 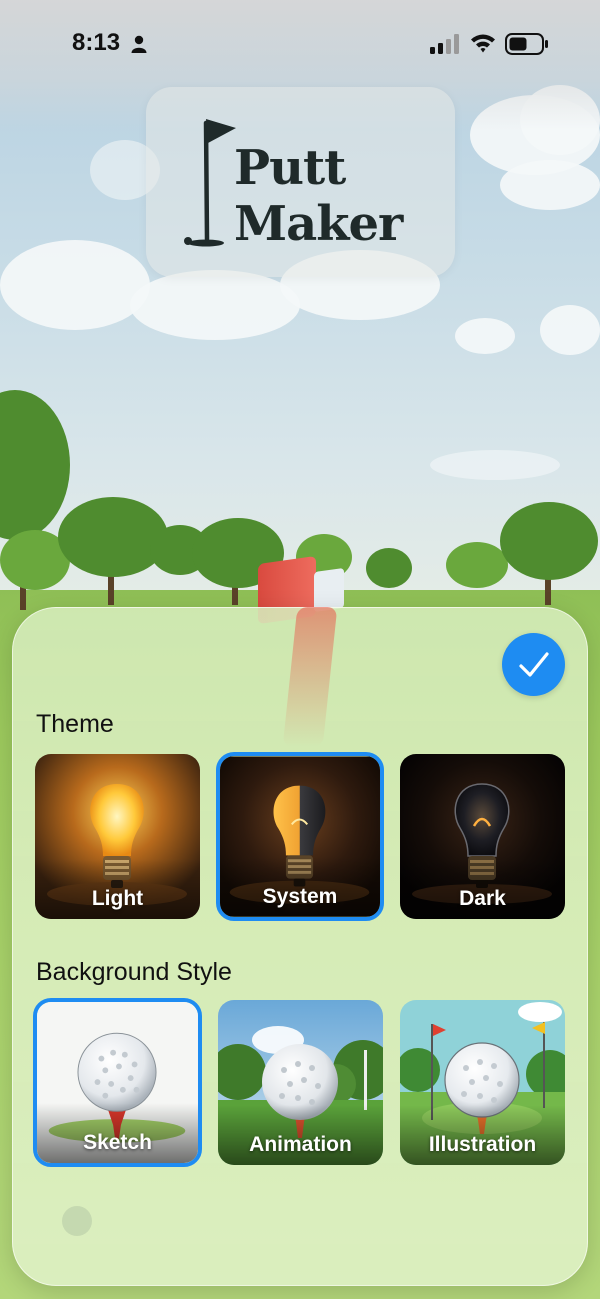 What do you see at coordinates (300, 896) in the screenshot?
I see `theme-option-system-label: System` at bounding box center [300, 896].